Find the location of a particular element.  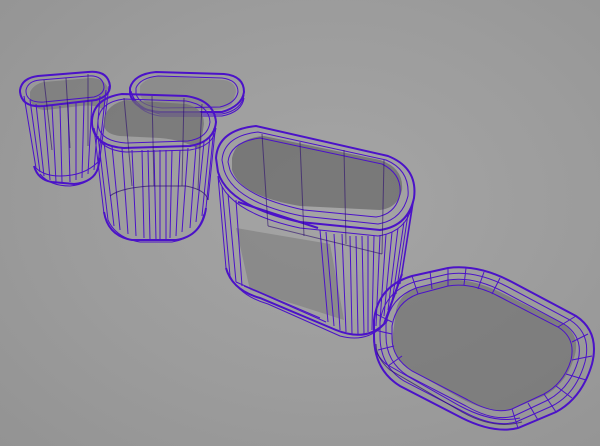

small-canister-wireframe is located at coordinates (65, 128).